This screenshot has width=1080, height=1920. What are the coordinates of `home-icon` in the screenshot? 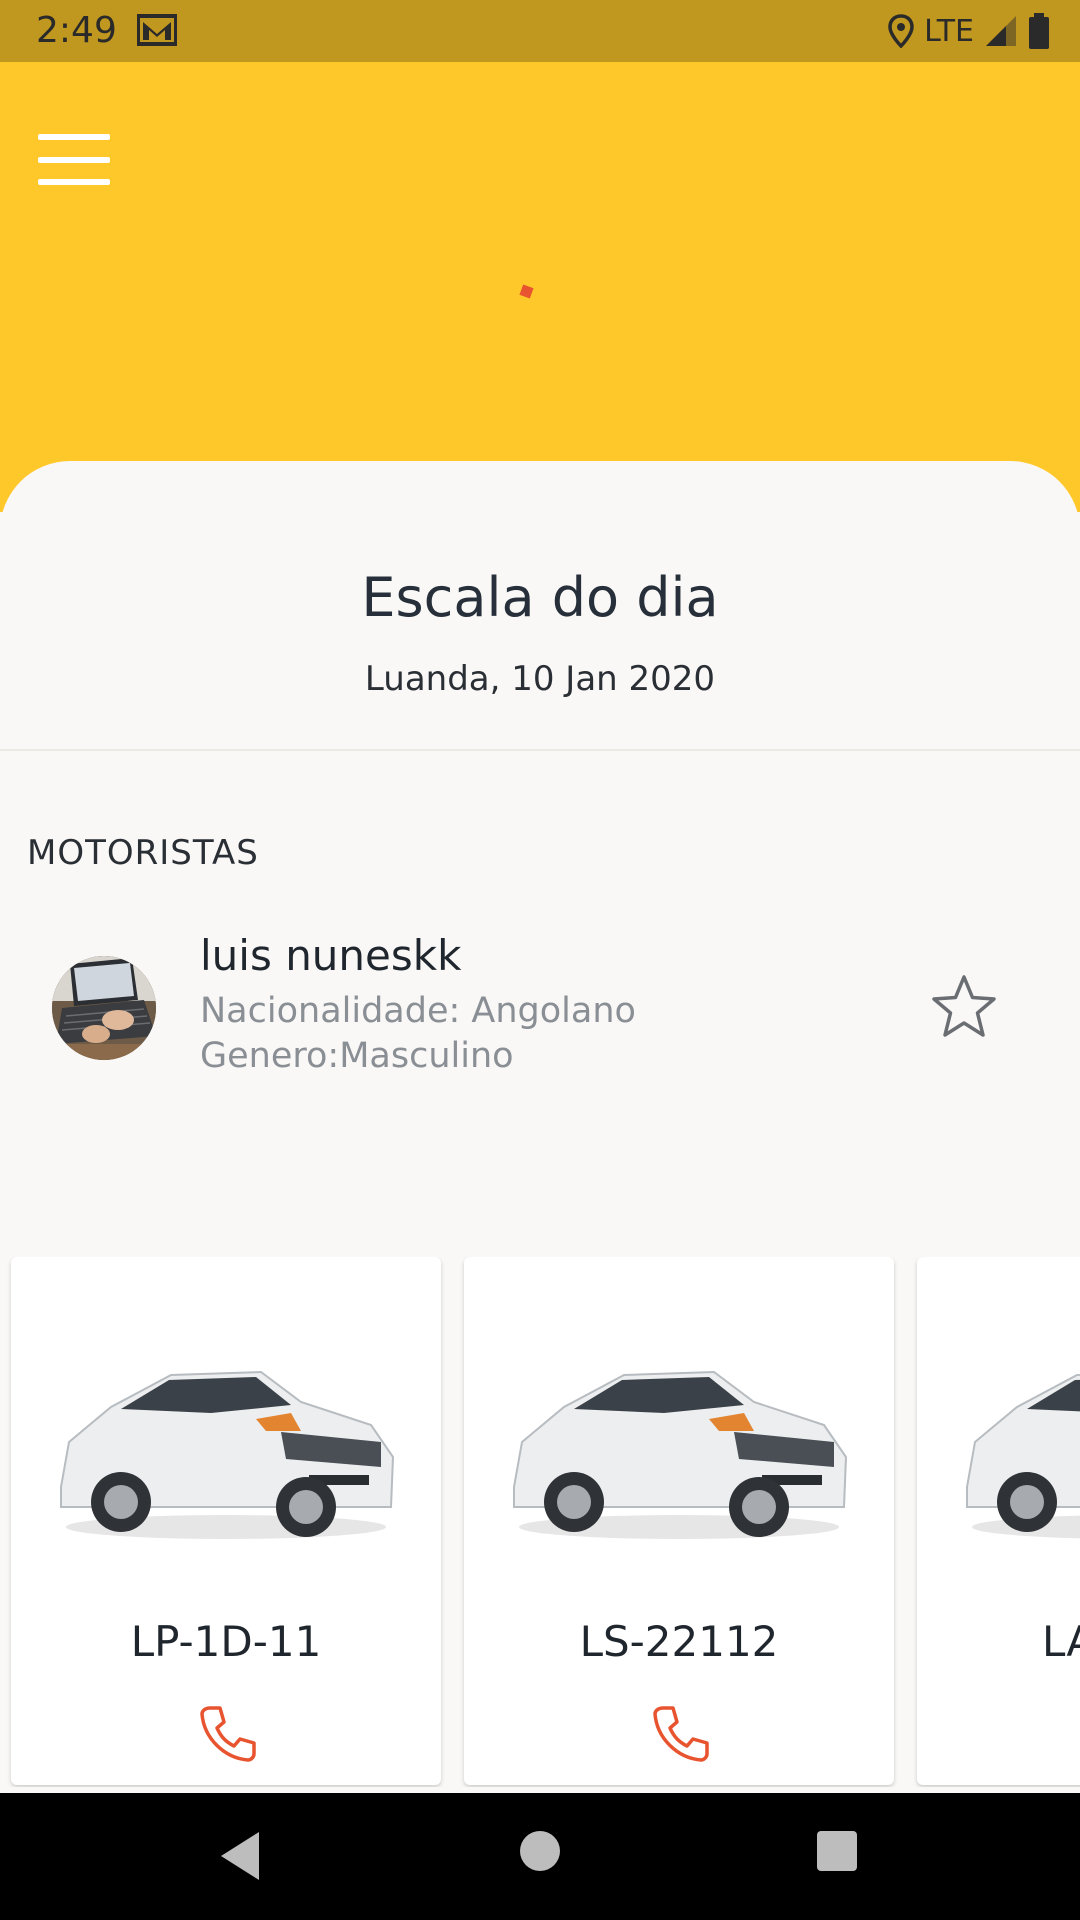 It's located at (540, 1851).